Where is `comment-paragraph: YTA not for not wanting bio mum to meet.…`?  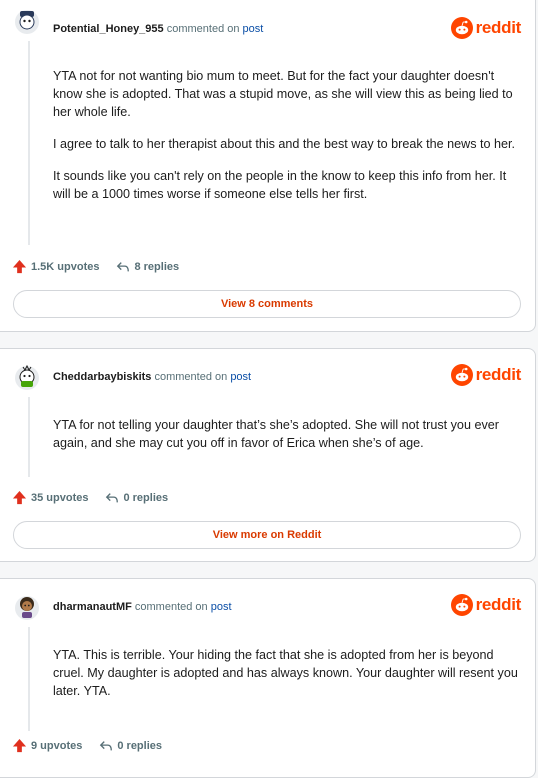 comment-paragraph: YTA not for not wanting bio mum to meet.… is located at coordinates (283, 94).